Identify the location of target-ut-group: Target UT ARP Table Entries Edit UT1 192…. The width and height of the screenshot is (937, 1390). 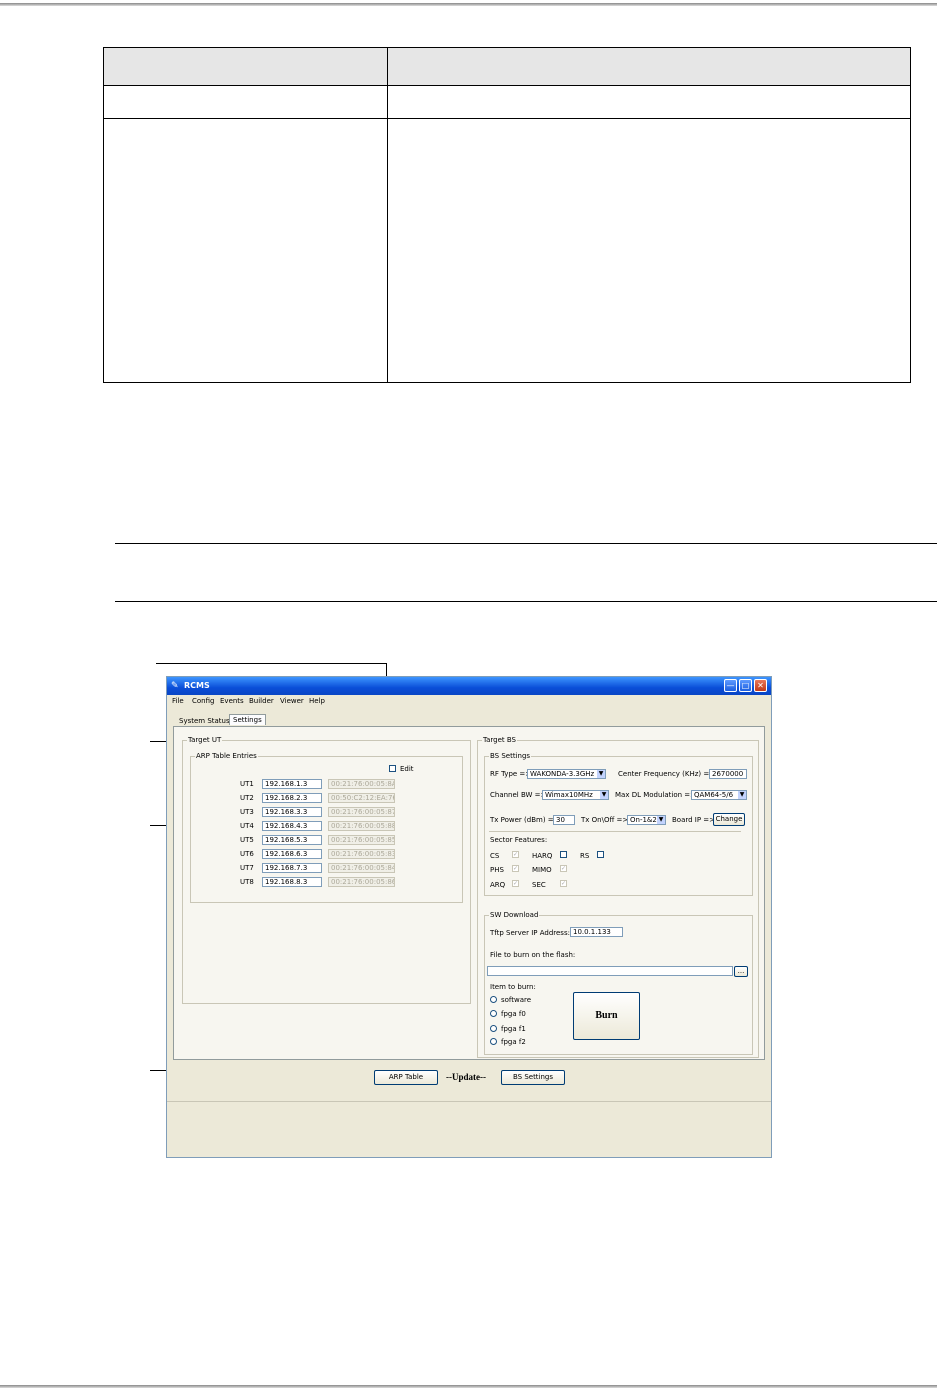
(326, 870).